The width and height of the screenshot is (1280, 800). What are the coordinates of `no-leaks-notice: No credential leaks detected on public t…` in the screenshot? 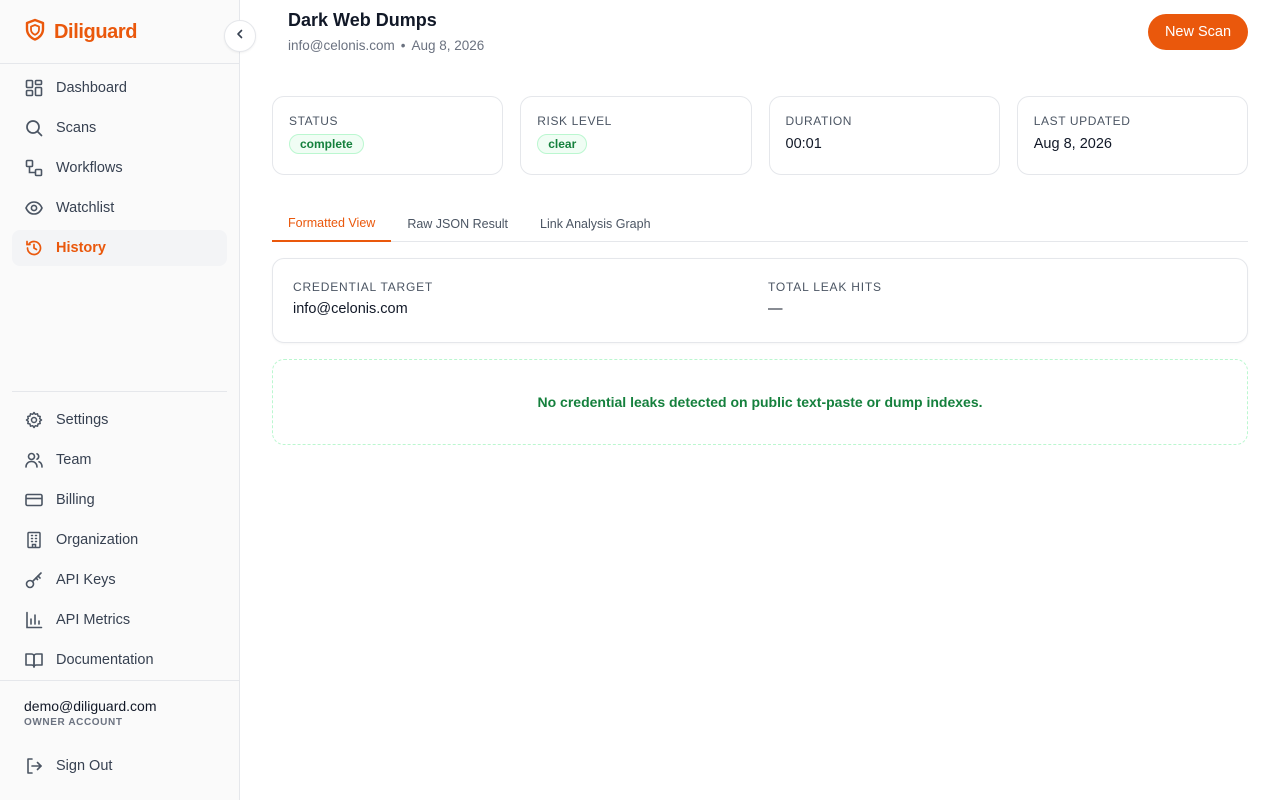 It's located at (760, 402).